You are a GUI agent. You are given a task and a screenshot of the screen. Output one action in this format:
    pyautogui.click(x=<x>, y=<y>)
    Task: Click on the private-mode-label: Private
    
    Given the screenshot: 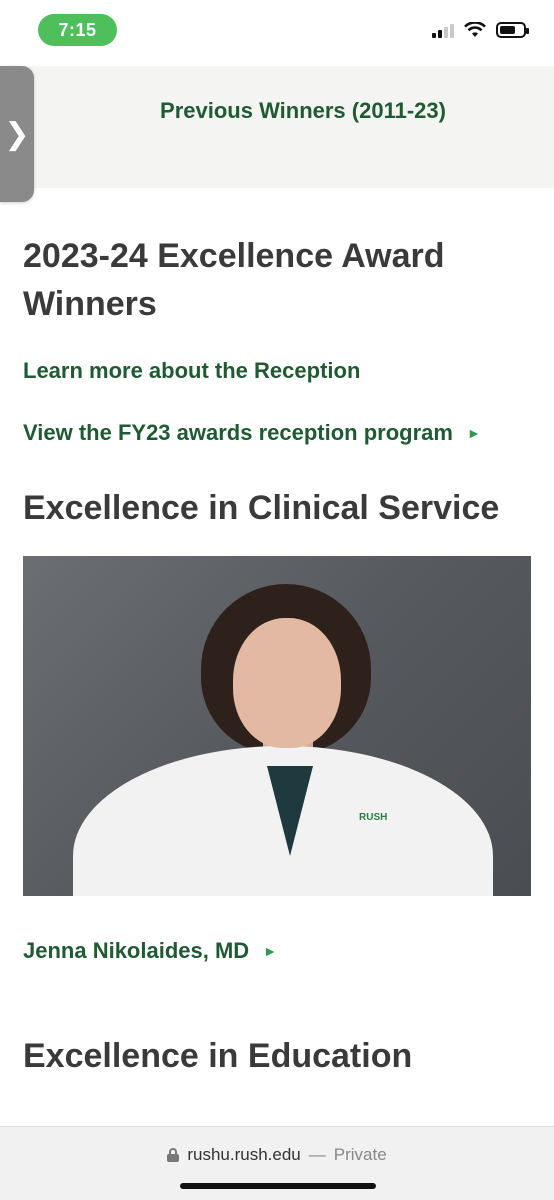 What is the action you would take?
    pyautogui.click(x=360, y=1154)
    